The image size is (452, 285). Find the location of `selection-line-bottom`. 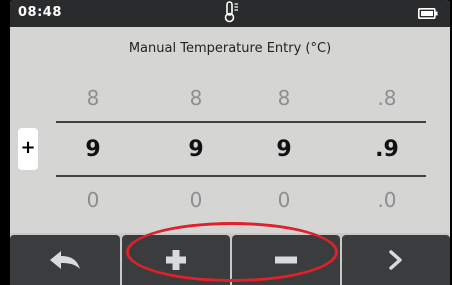

selection-line-bottom is located at coordinates (241, 176).